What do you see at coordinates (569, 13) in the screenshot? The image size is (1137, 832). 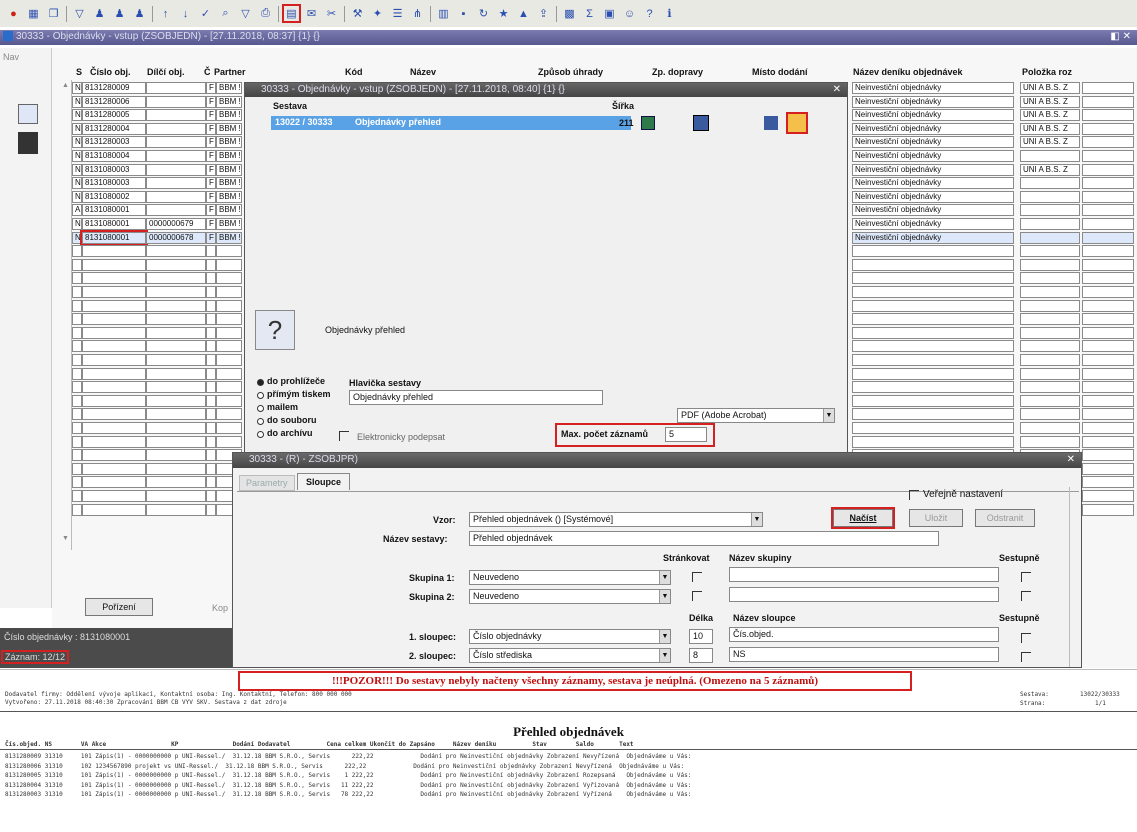 I see `table-icon: ▩` at bounding box center [569, 13].